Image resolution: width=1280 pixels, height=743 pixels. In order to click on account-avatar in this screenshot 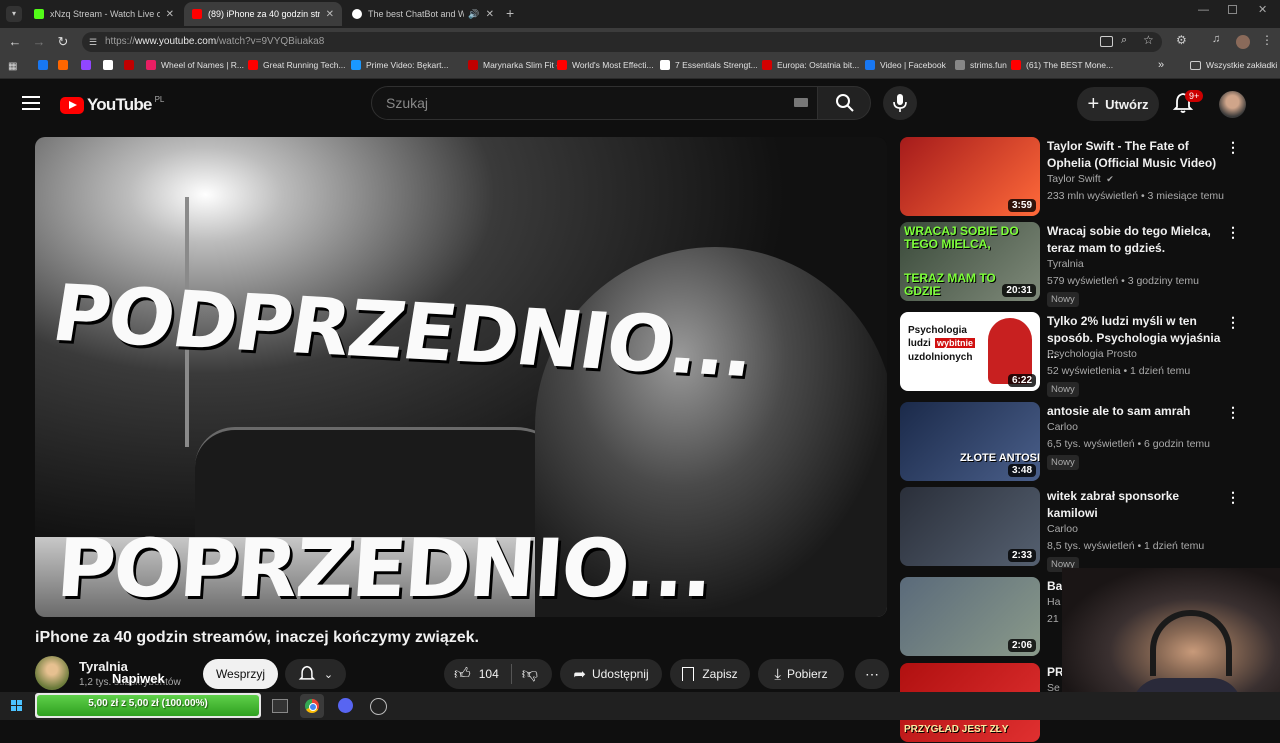, I will do `click(1232, 104)`.